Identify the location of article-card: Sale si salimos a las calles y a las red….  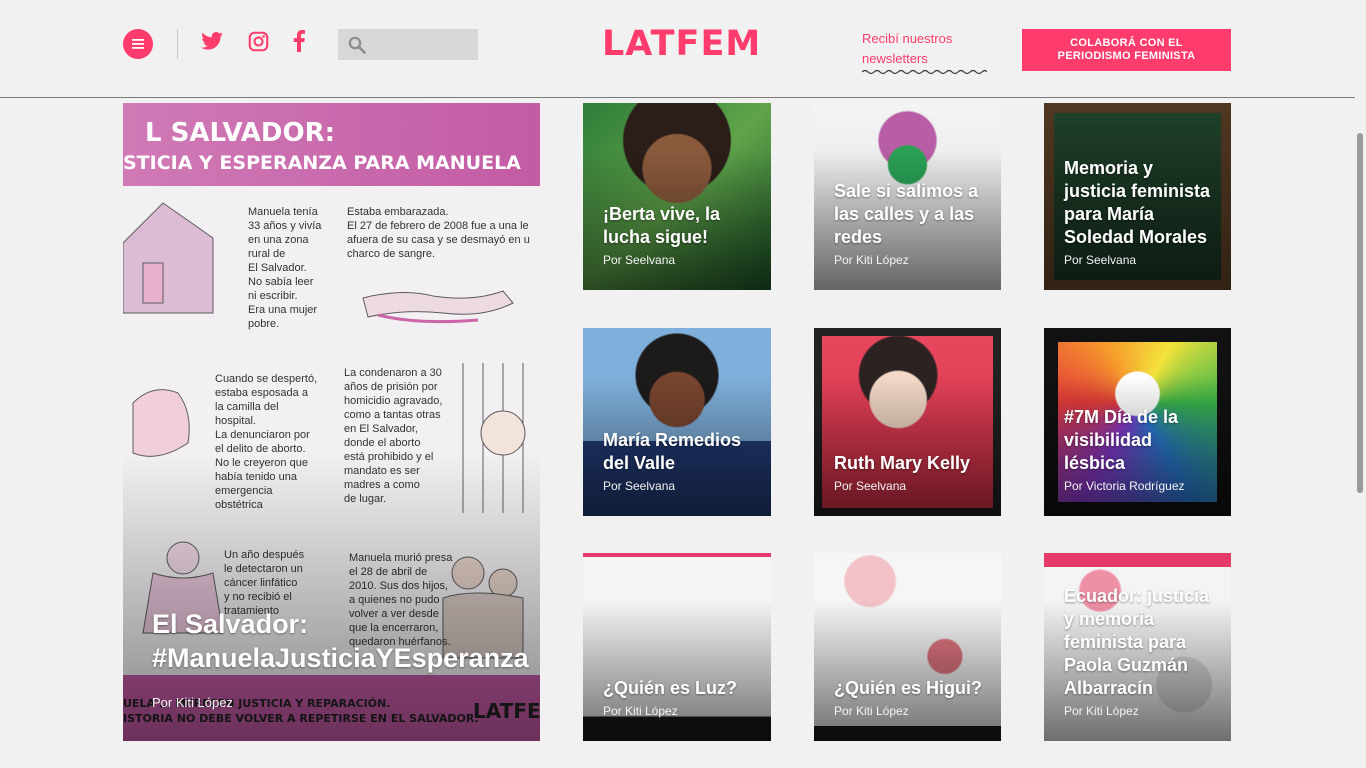
(907, 196).